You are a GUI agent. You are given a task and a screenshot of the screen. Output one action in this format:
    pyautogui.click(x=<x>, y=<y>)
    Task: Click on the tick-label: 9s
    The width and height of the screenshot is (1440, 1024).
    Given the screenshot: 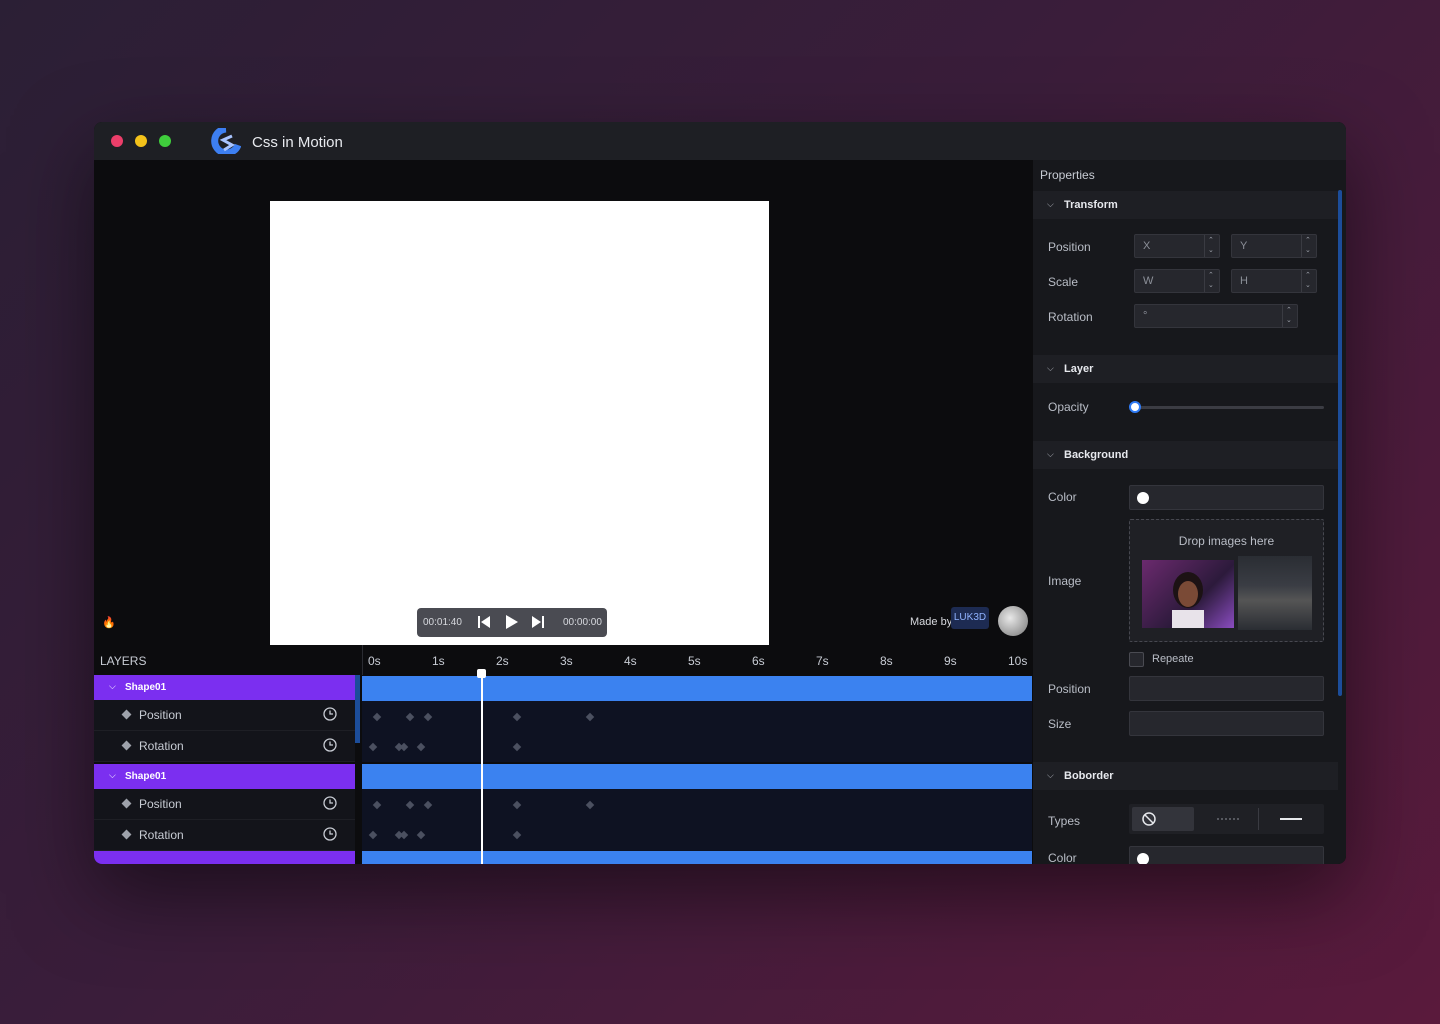 What is the action you would take?
    pyautogui.click(x=950, y=661)
    